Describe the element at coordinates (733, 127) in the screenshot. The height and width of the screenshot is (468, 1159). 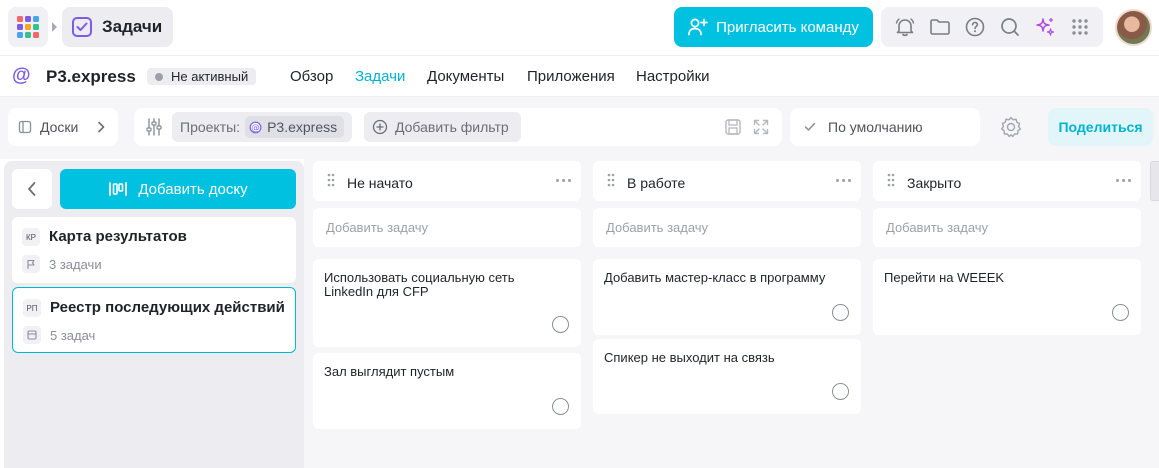
I see `save-icon` at that location.